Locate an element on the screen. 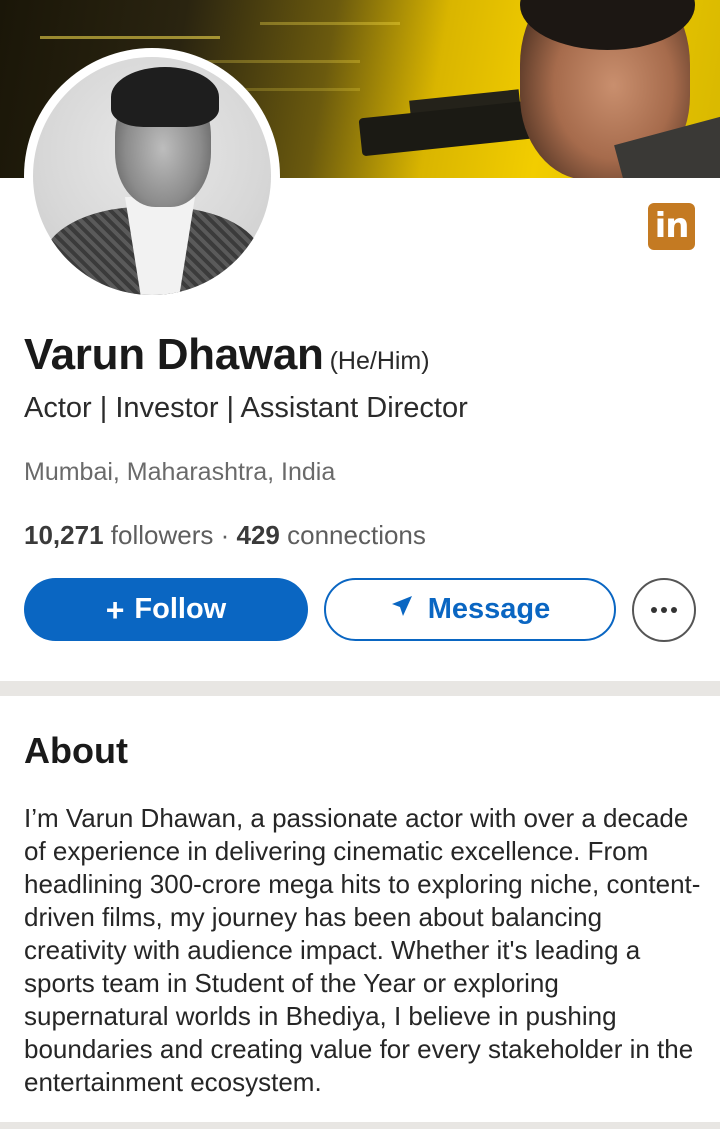  message-label: Message is located at coordinates (489, 609).